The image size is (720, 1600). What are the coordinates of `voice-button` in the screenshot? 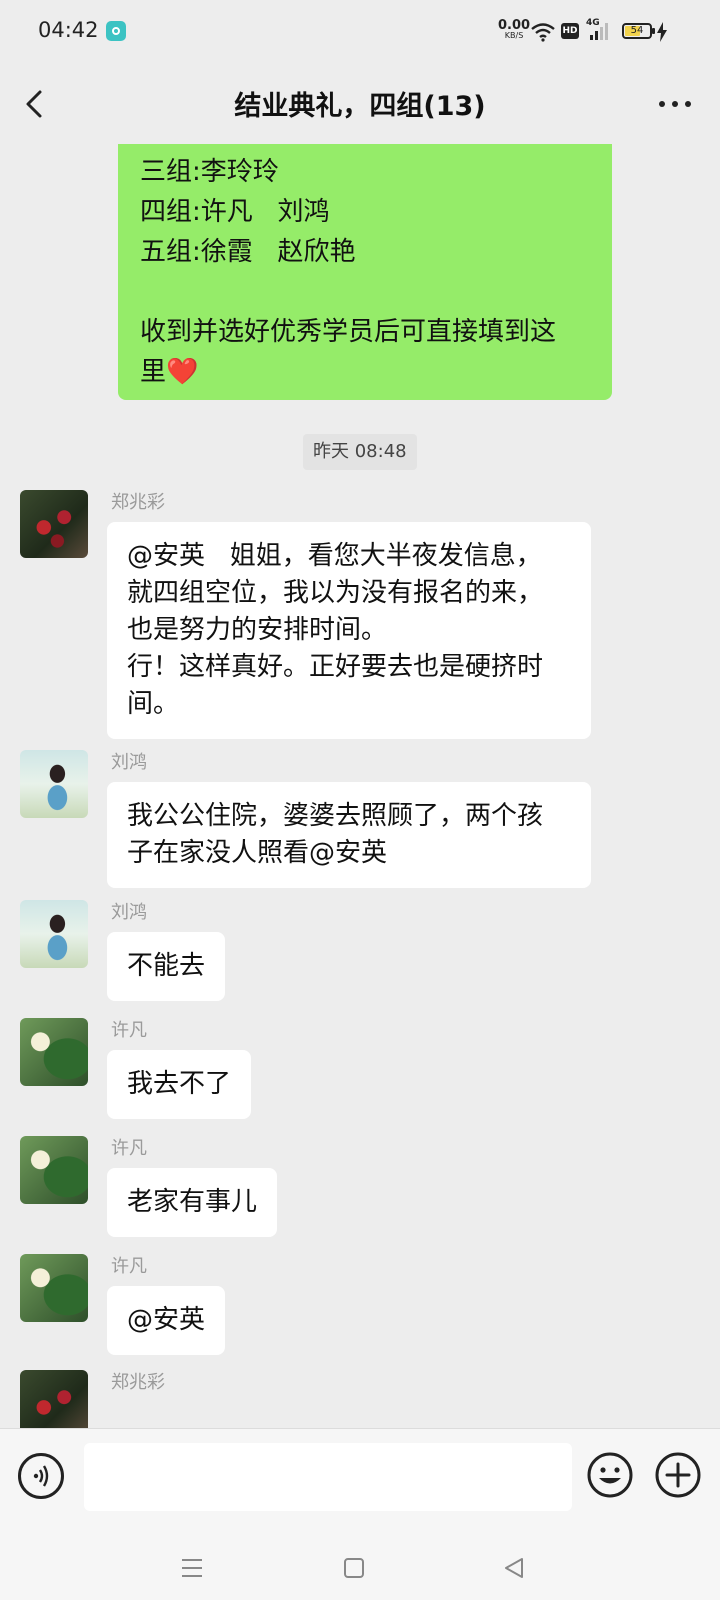 It's located at (41, 1476).